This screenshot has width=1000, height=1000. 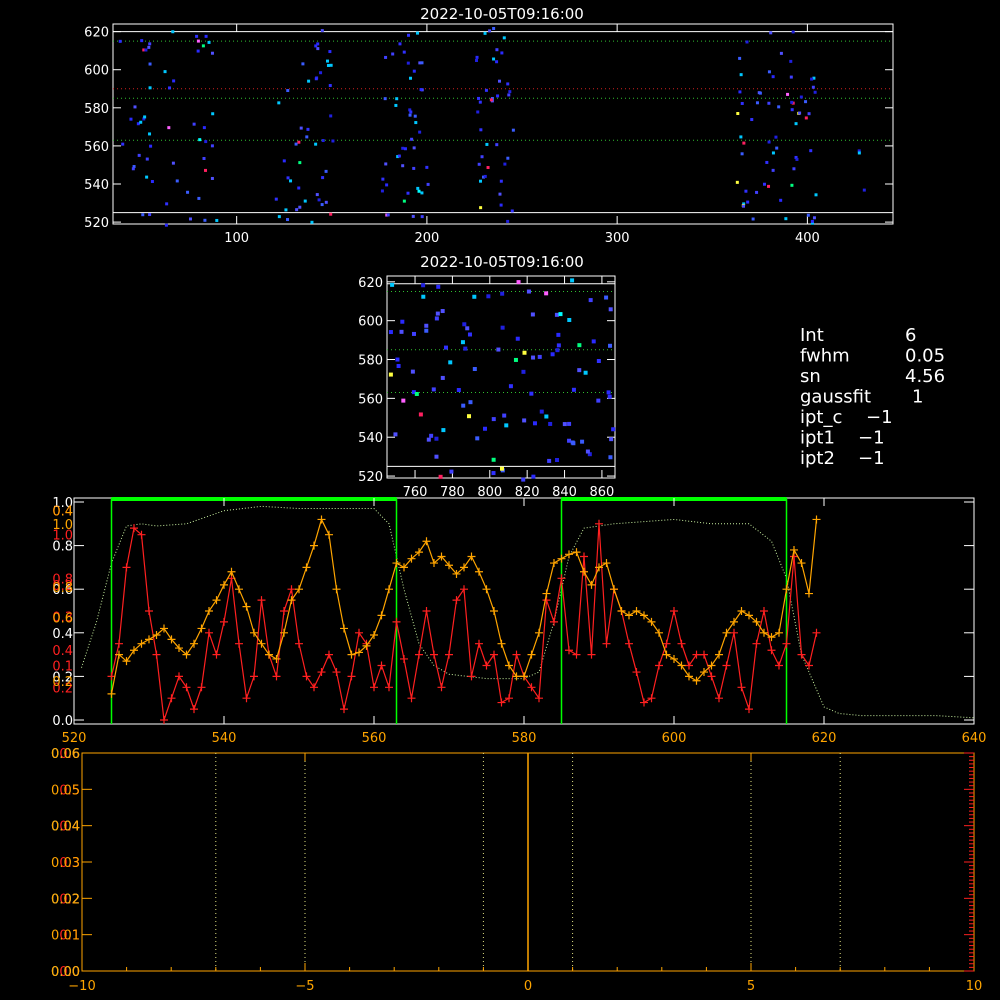 I want to click on info-label: Int, so click(x=812, y=335).